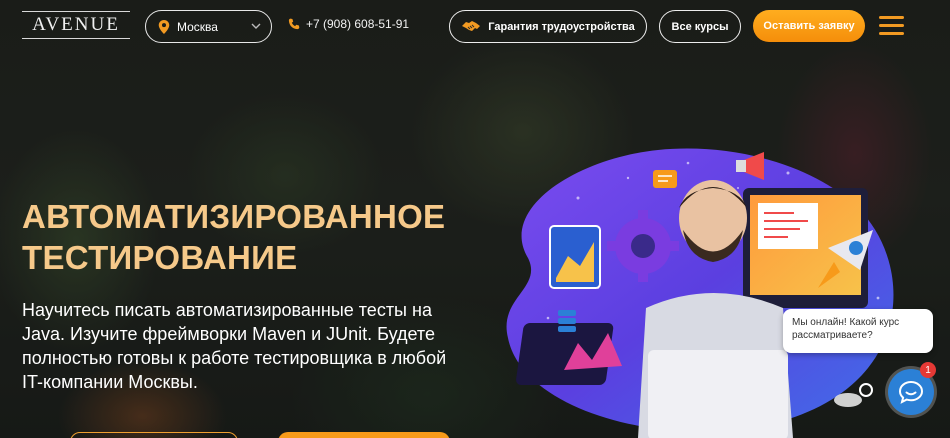  What do you see at coordinates (160, 257) in the screenshot?
I see `hero-title-line2: ТЕСТИРОВАНИЕ` at bounding box center [160, 257].